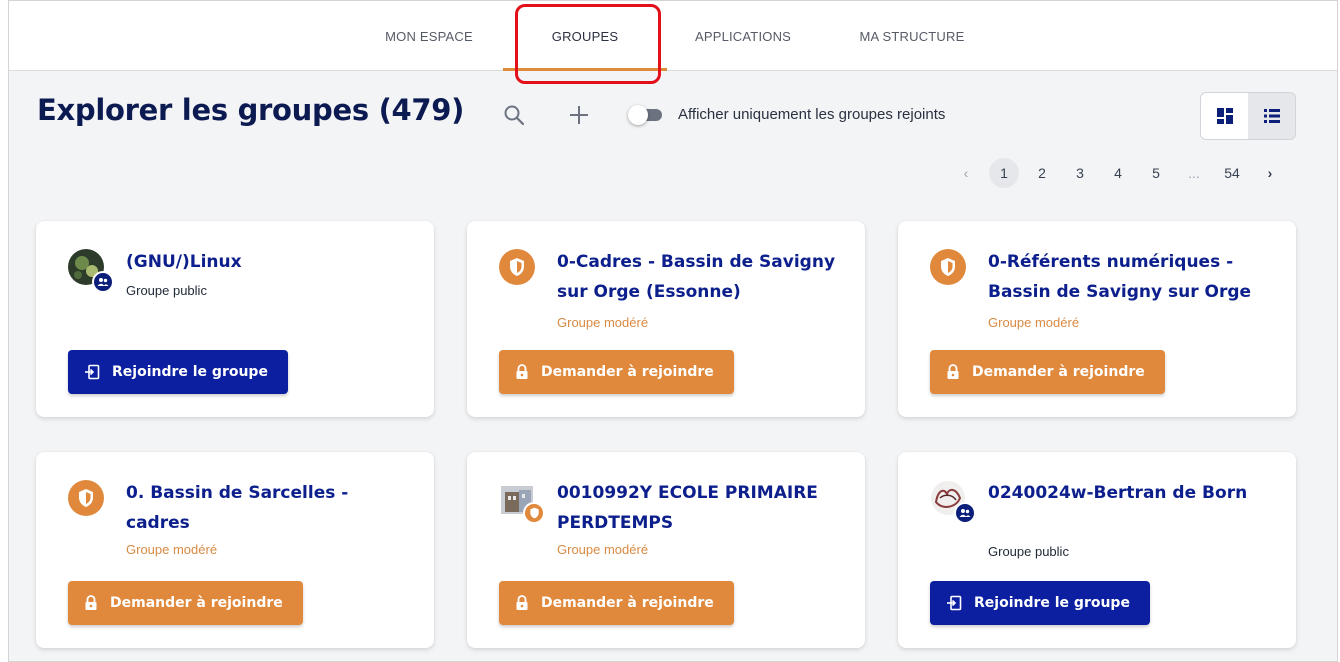 Image resolution: width=1340 pixels, height=662 pixels. I want to click on add-group-button, so click(579, 115).